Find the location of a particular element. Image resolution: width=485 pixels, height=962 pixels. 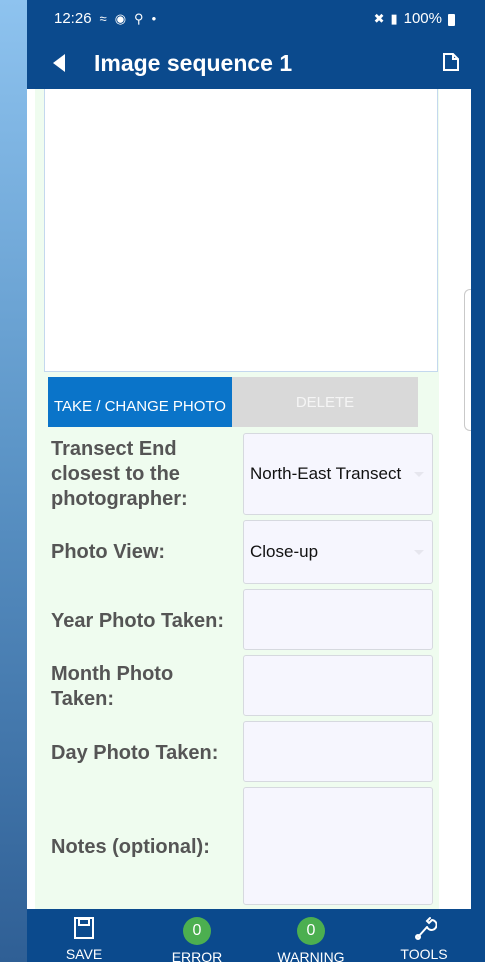

day-input is located at coordinates (338, 751).